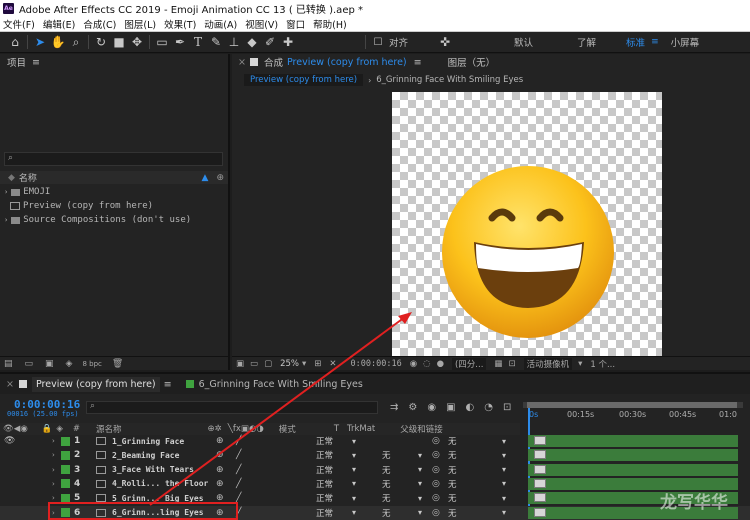 The image size is (750, 520). I want to click on arrow-line, so click(277, 411).